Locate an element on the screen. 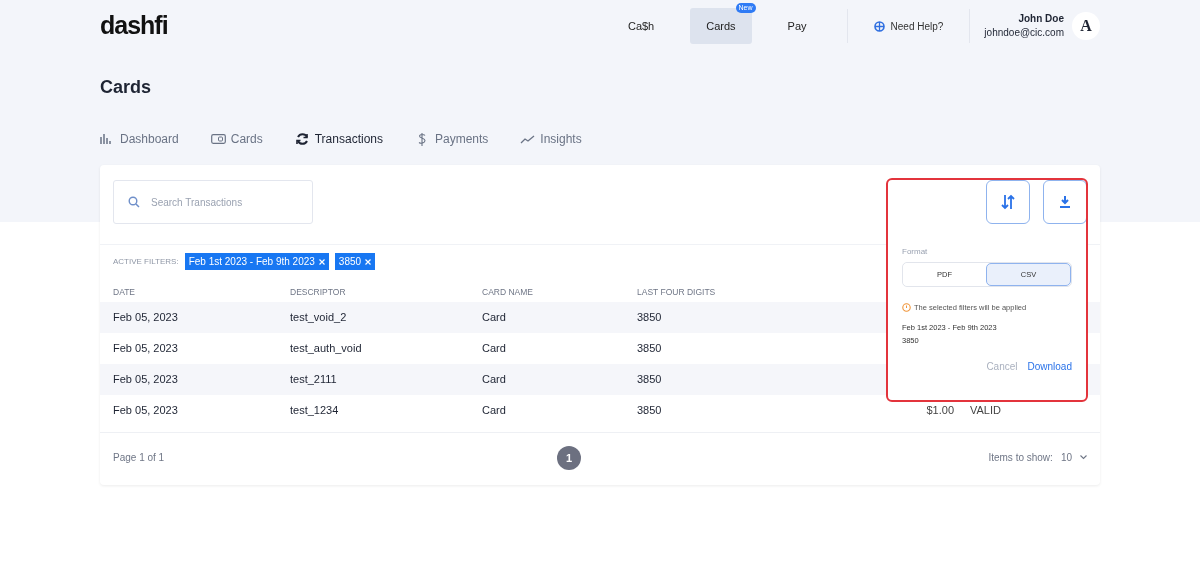 The width and height of the screenshot is (1200, 580). items-label: Items to show: is located at coordinates (1020, 458).